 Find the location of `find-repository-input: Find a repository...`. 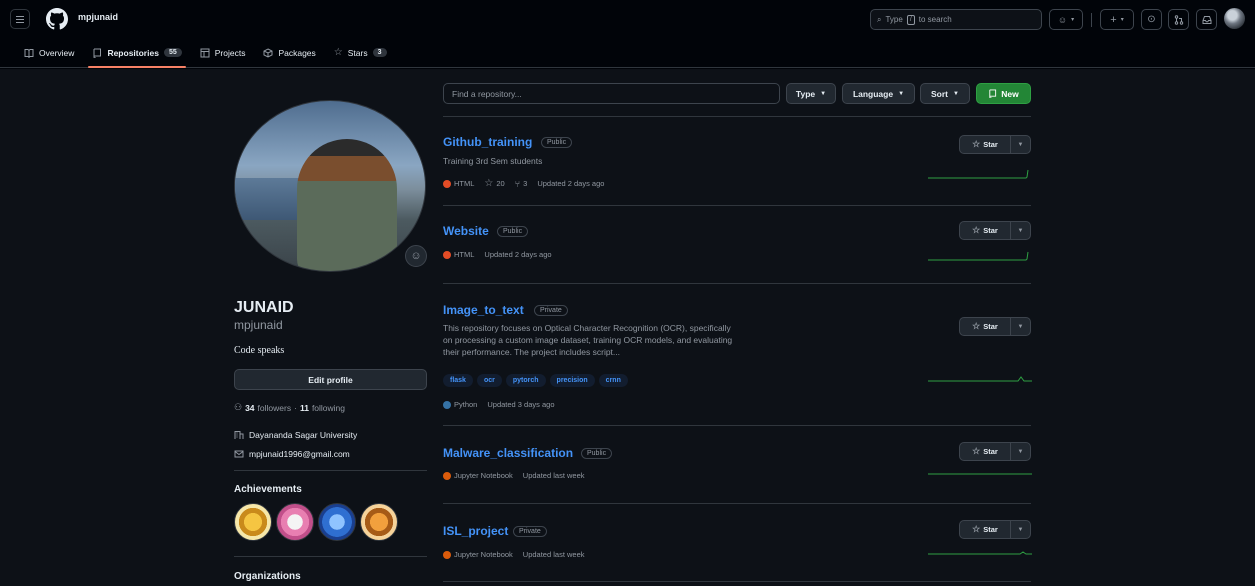

find-repository-input: Find a repository... is located at coordinates (611, 93).